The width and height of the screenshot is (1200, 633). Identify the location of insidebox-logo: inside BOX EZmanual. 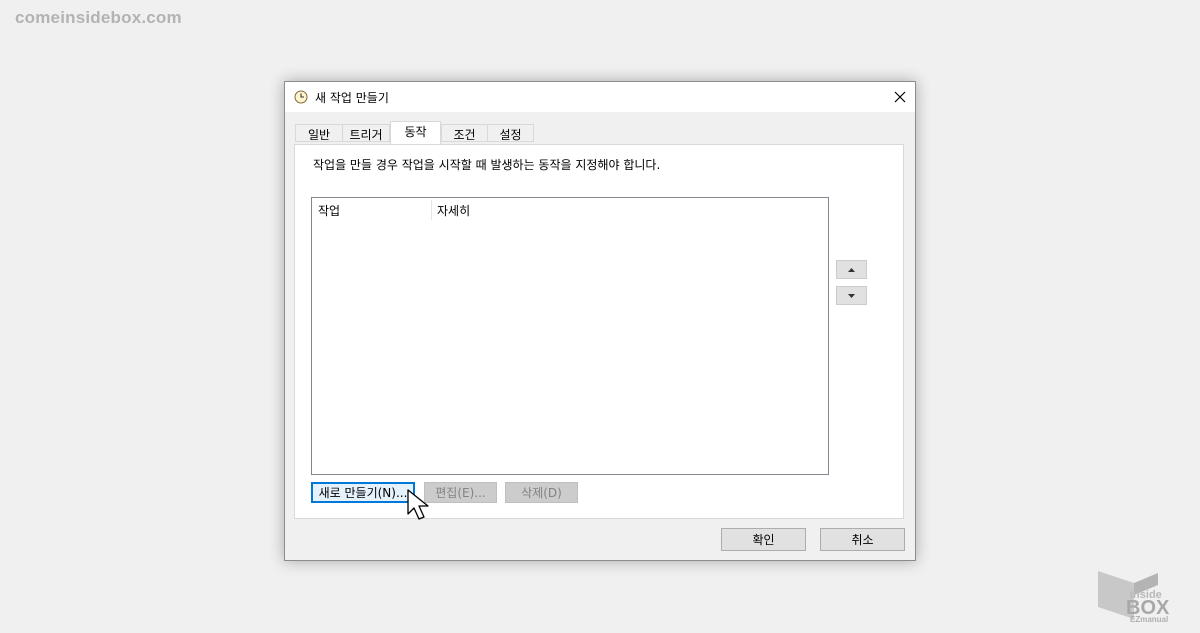
(1142, 594).